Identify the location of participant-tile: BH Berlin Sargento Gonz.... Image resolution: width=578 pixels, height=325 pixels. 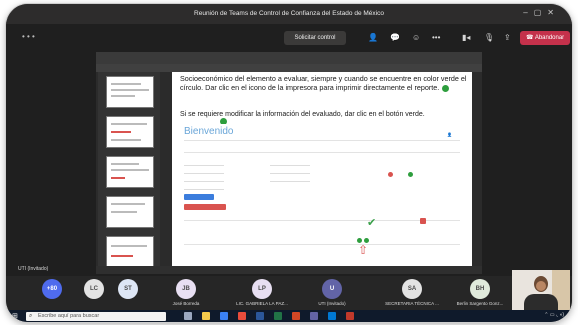
(480, 294).